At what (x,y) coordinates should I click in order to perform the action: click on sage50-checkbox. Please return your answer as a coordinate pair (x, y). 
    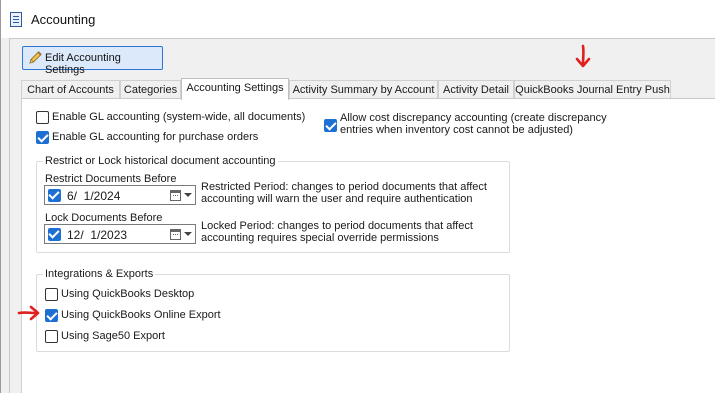
    Looking at the image, I should click on (51, 336).